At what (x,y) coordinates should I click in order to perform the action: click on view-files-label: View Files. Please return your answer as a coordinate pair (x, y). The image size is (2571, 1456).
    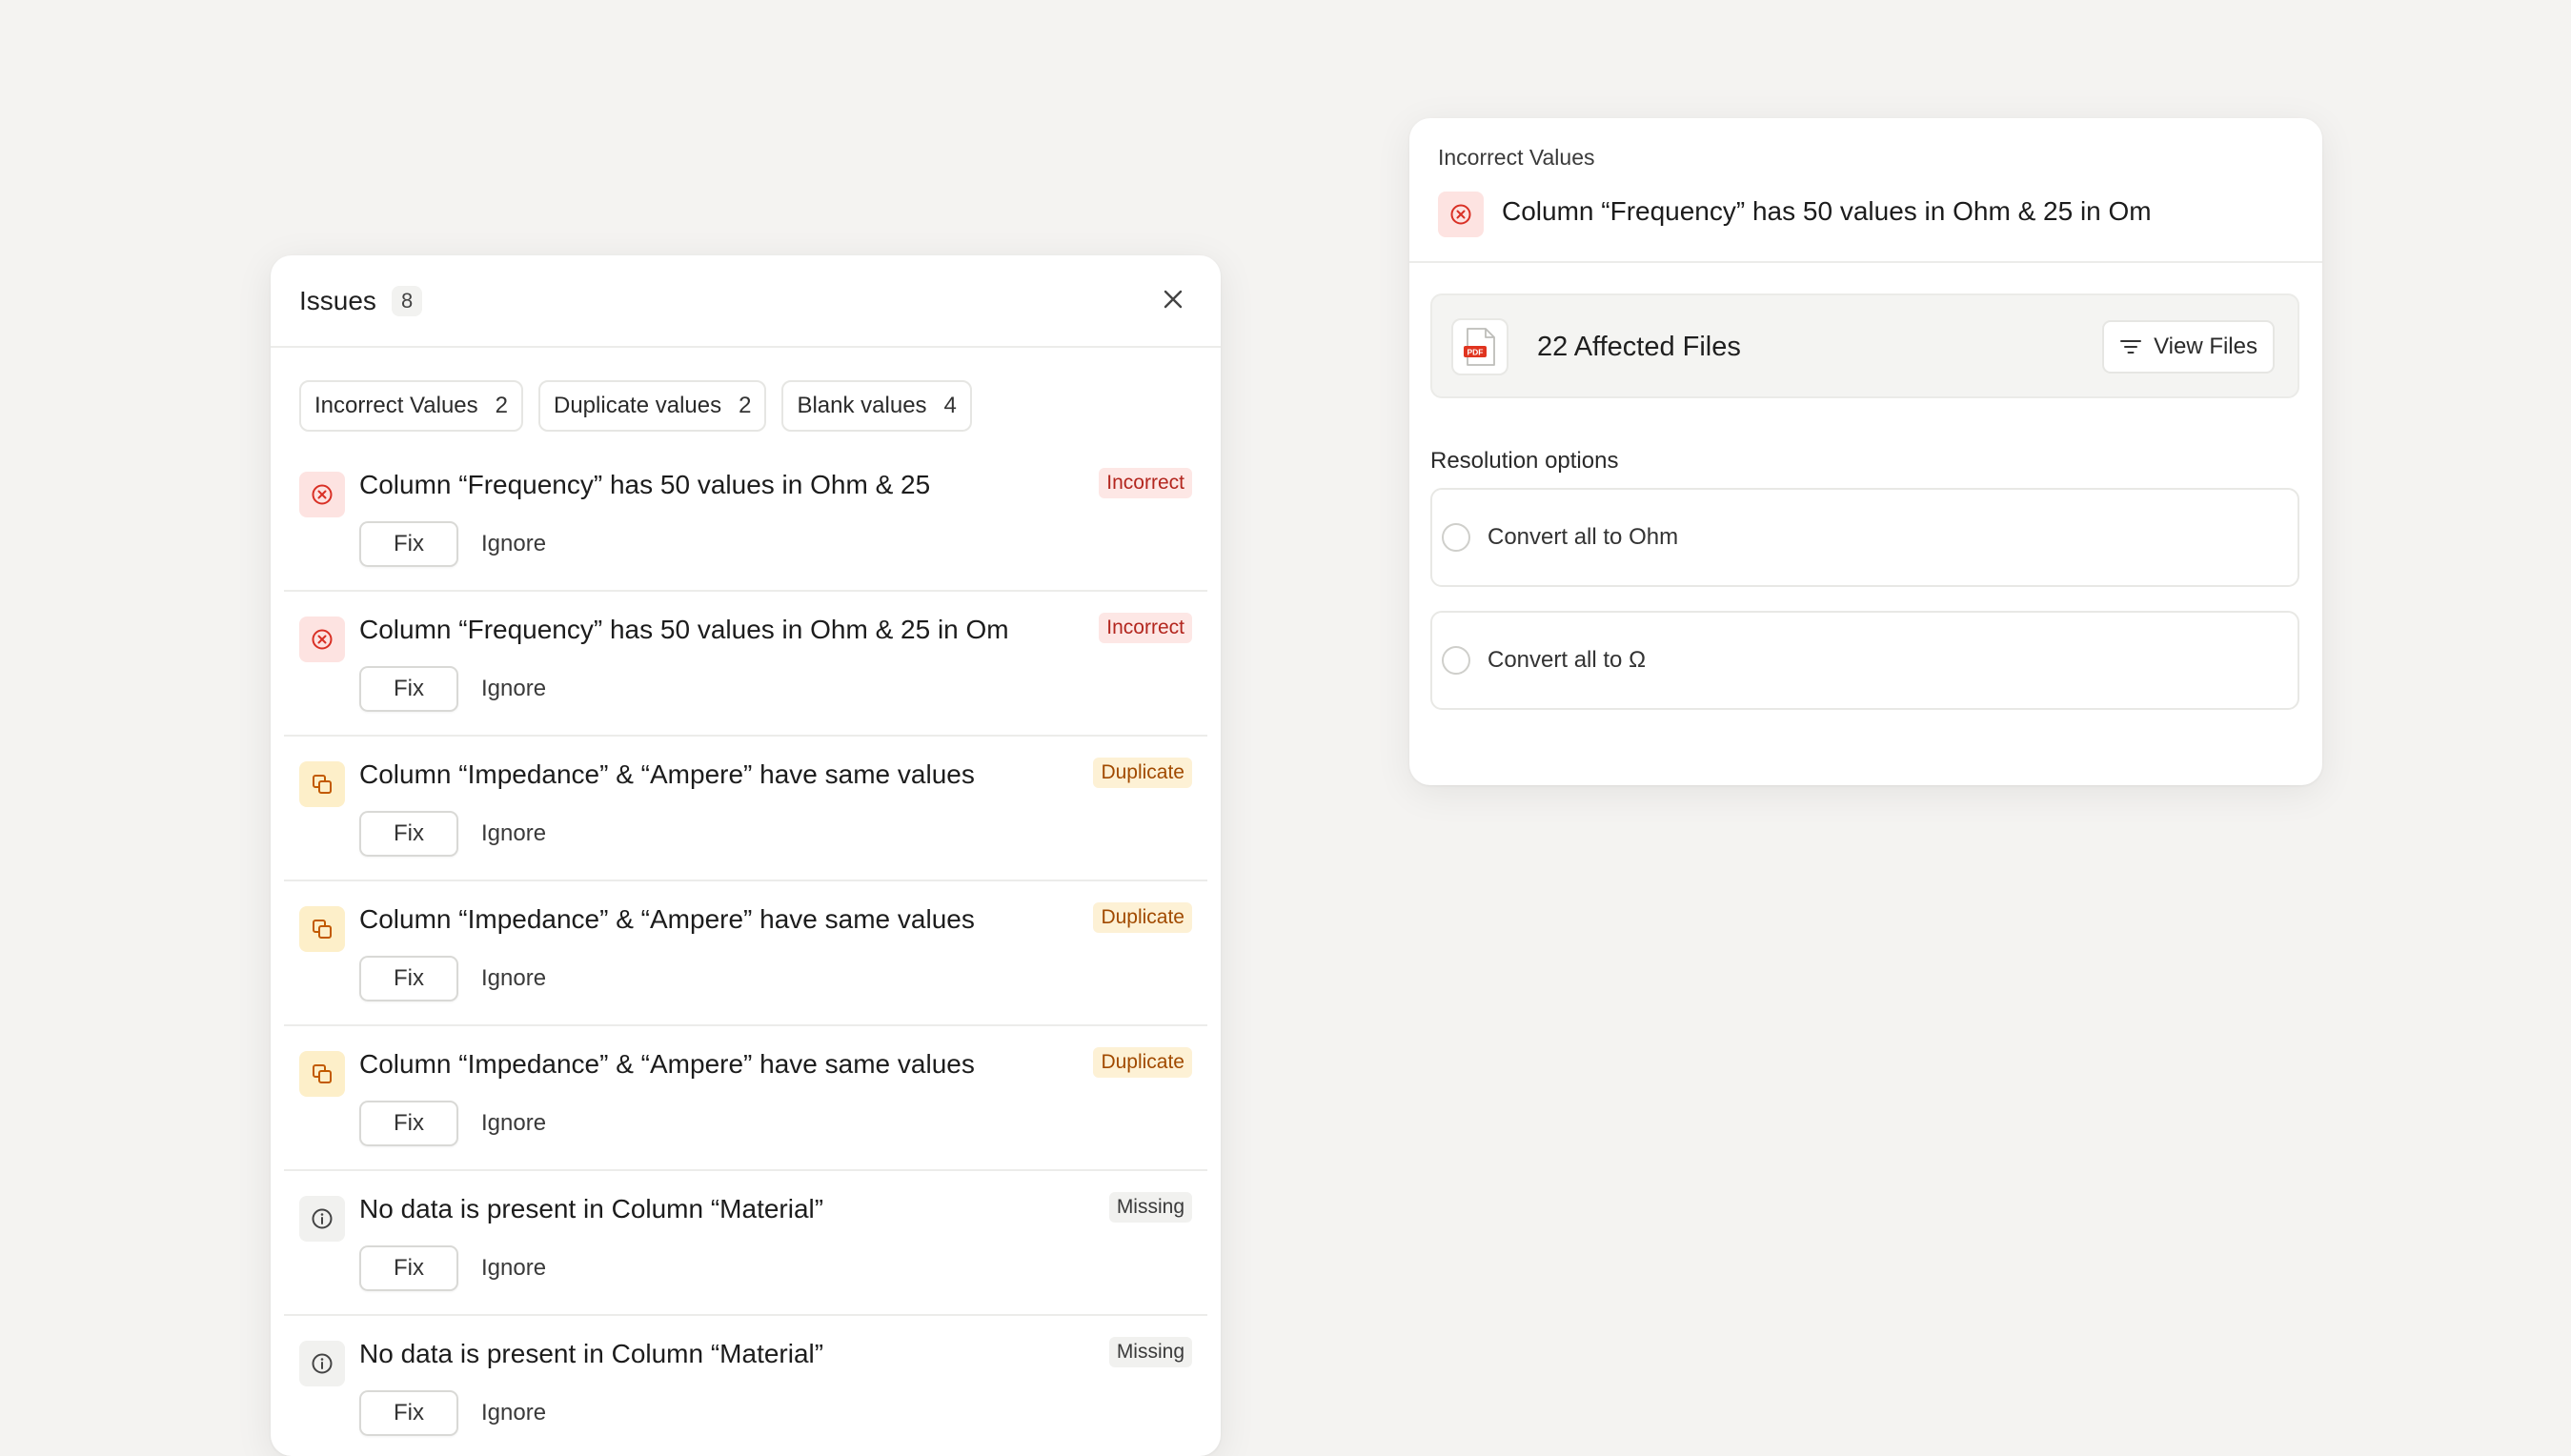
    Looking at the image, I should click on (2205, 347).